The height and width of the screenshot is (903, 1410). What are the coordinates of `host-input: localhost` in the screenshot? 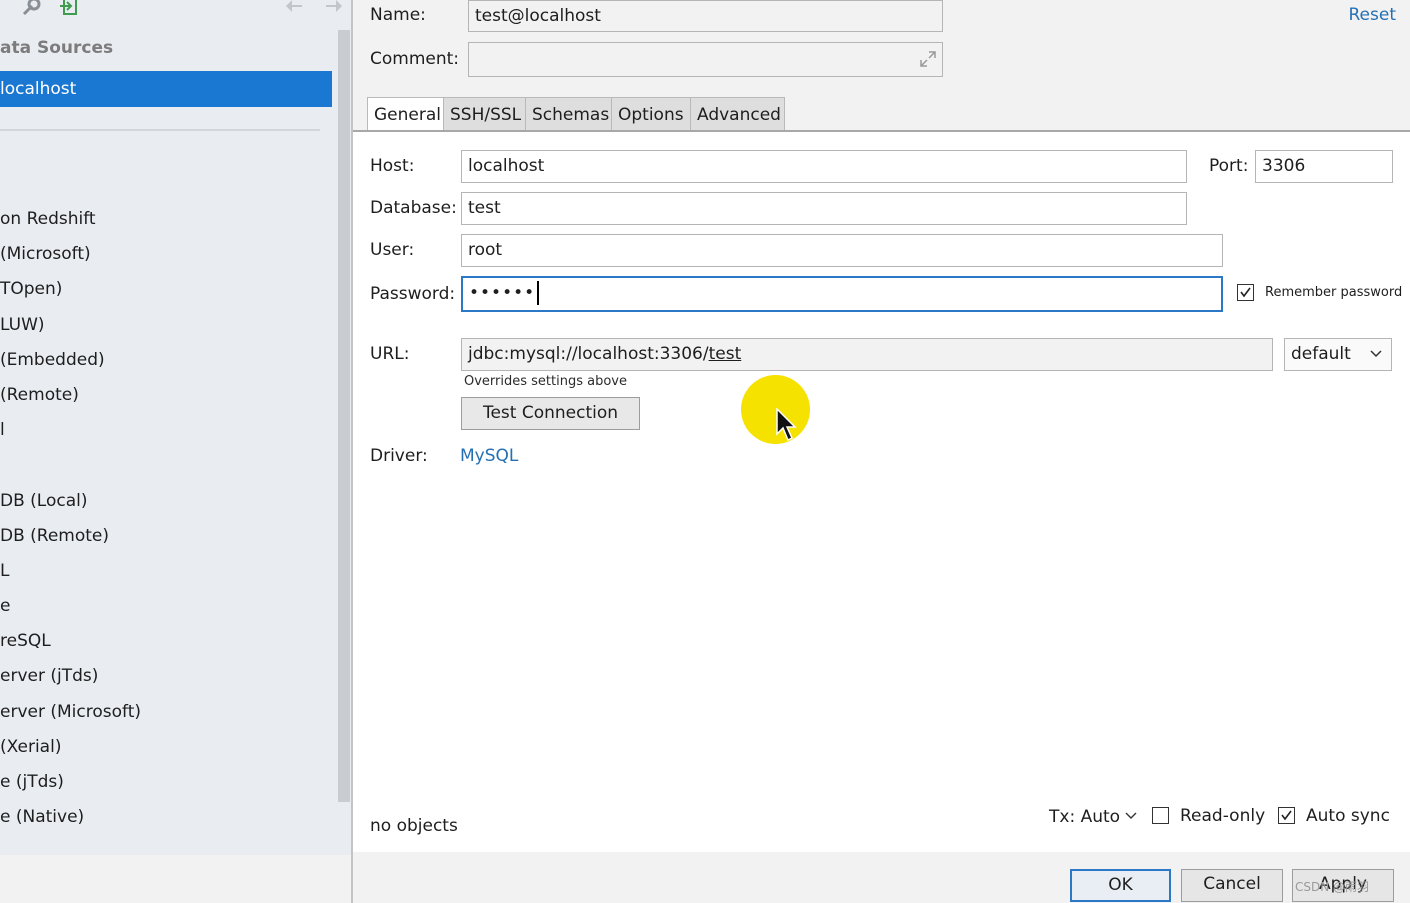 It's located at (824, 166).